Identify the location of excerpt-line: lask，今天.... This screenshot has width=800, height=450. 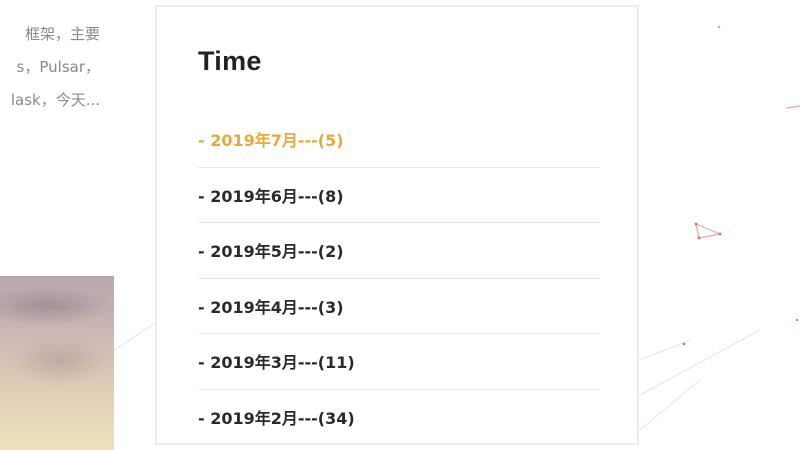
(55, 100).